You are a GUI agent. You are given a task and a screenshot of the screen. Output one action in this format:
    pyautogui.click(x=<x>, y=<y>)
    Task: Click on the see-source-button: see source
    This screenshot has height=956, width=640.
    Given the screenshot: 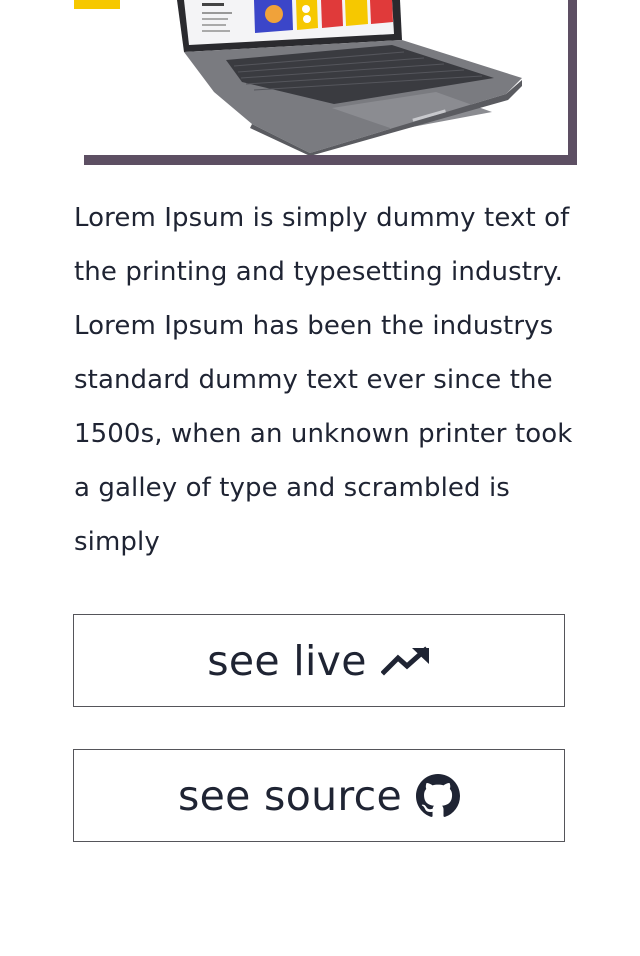 What is the action you would take?
    pyautogui.click(x=319, y=795)
    